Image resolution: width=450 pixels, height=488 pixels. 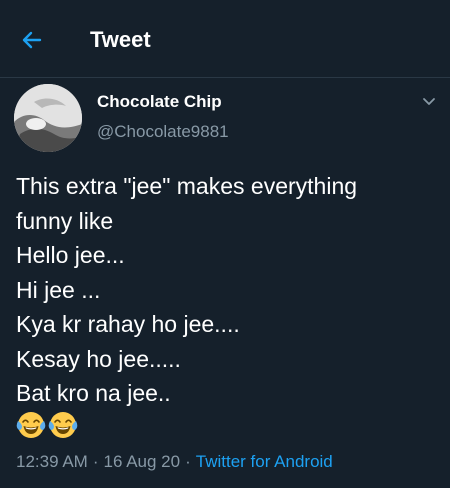 I want to click on emoji-row, so click(x=47, y=426).